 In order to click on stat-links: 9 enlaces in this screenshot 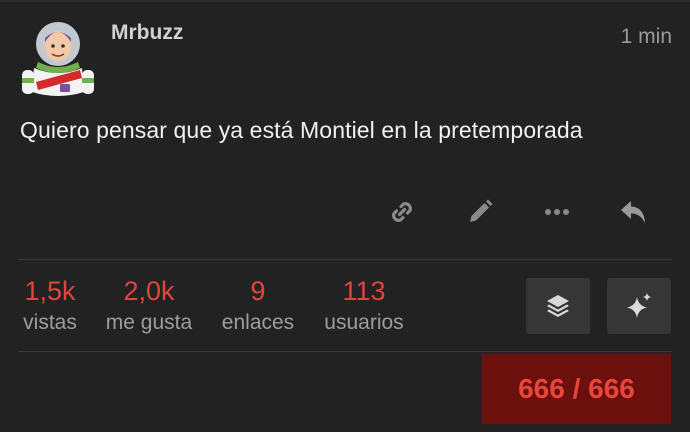, I will do `click(258, 306)`.